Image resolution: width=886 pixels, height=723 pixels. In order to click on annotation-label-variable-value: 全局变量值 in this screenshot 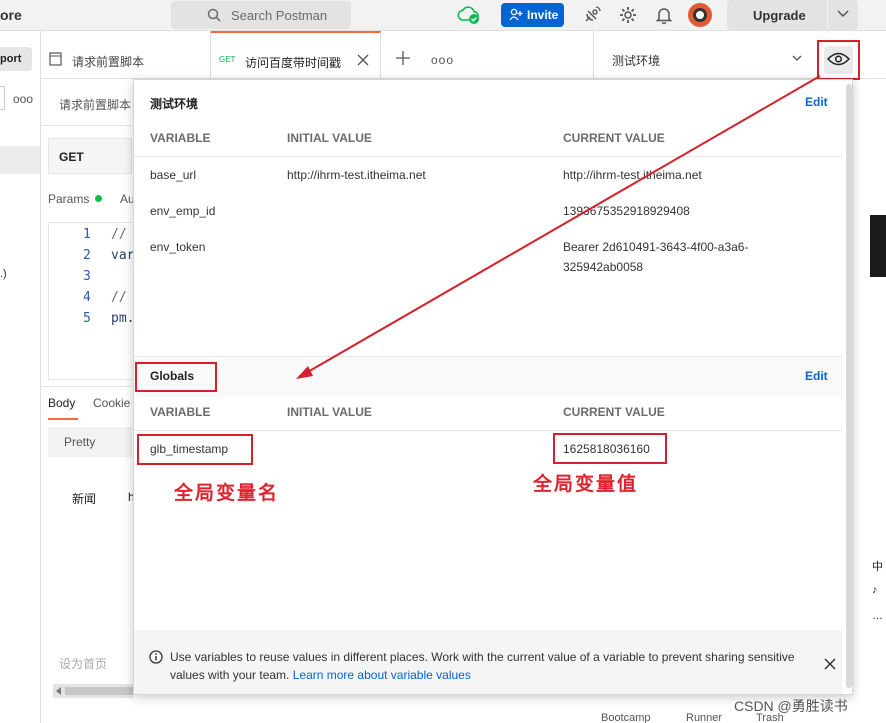, I will do `click(586, 484)`.